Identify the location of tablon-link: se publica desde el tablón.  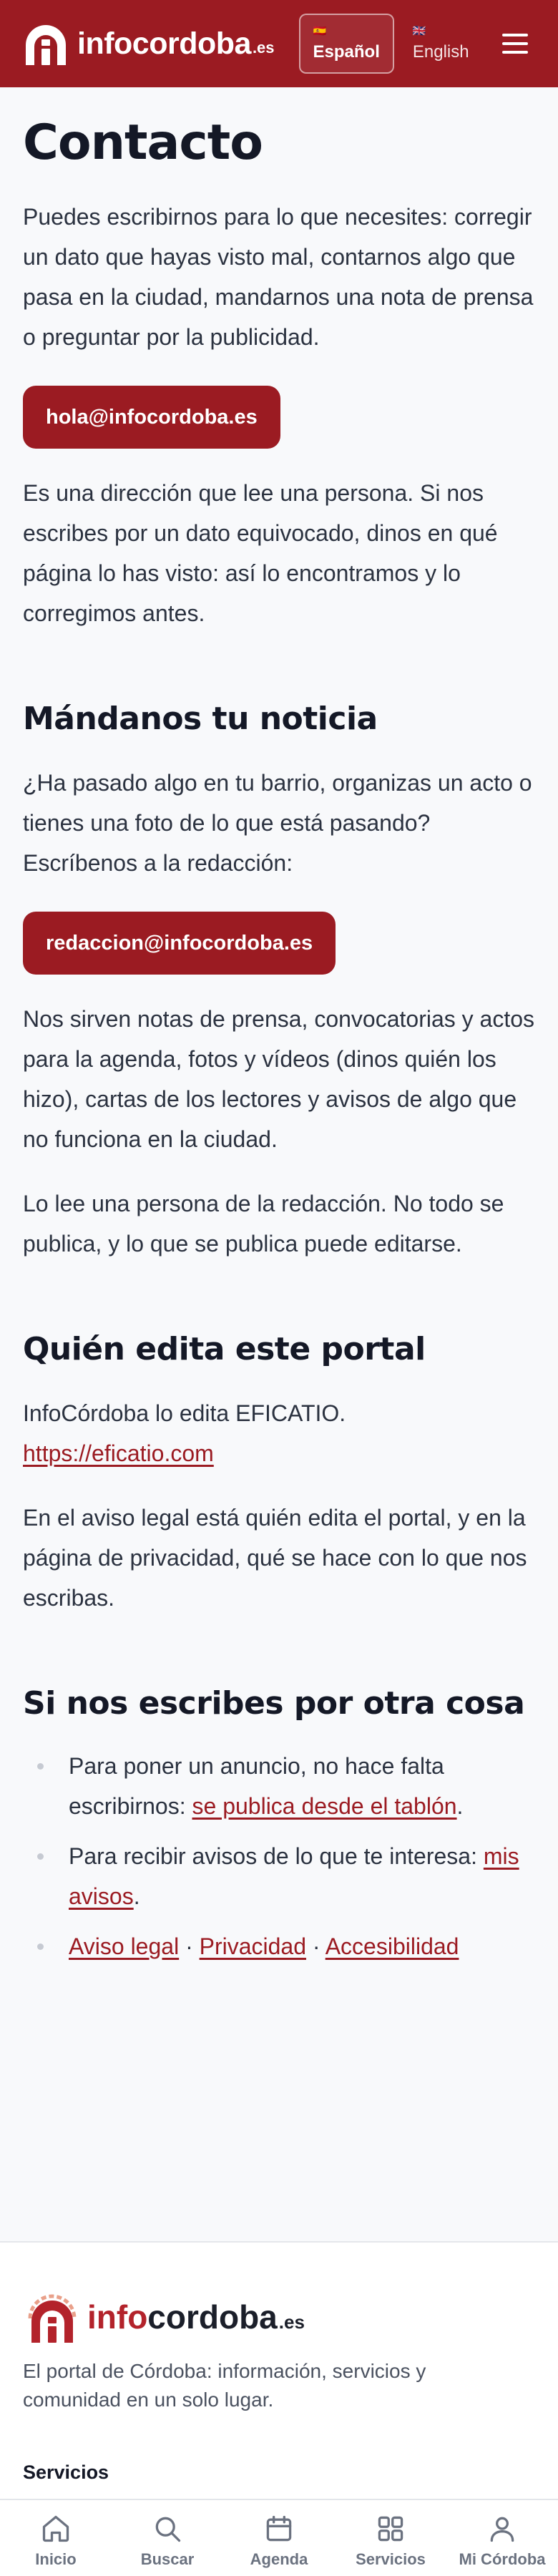
(324, 1806).